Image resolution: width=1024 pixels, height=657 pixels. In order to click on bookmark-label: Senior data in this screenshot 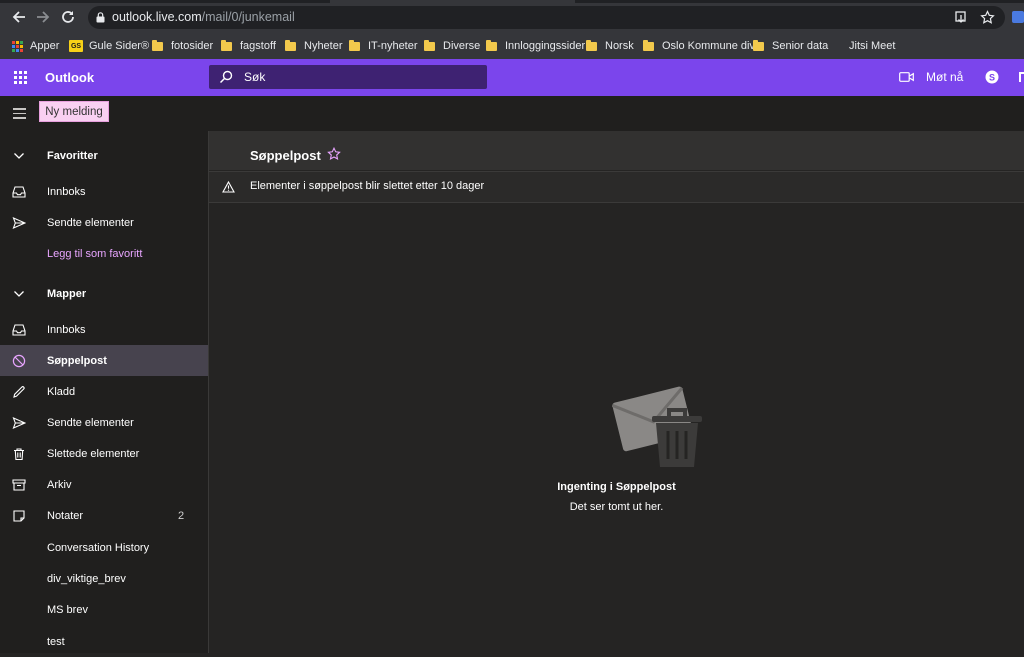, I will do `click(800, 46)`.